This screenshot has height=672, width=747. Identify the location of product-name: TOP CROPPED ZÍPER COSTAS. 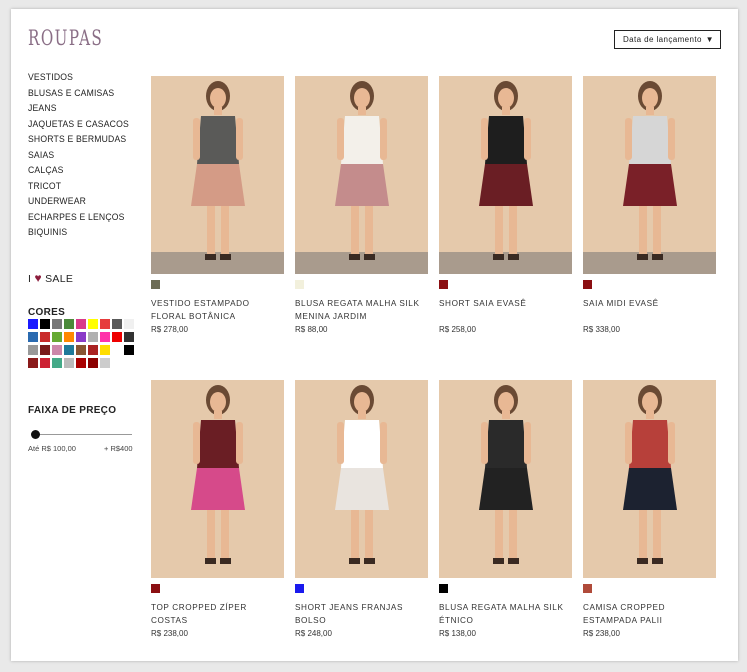
(217, 614).